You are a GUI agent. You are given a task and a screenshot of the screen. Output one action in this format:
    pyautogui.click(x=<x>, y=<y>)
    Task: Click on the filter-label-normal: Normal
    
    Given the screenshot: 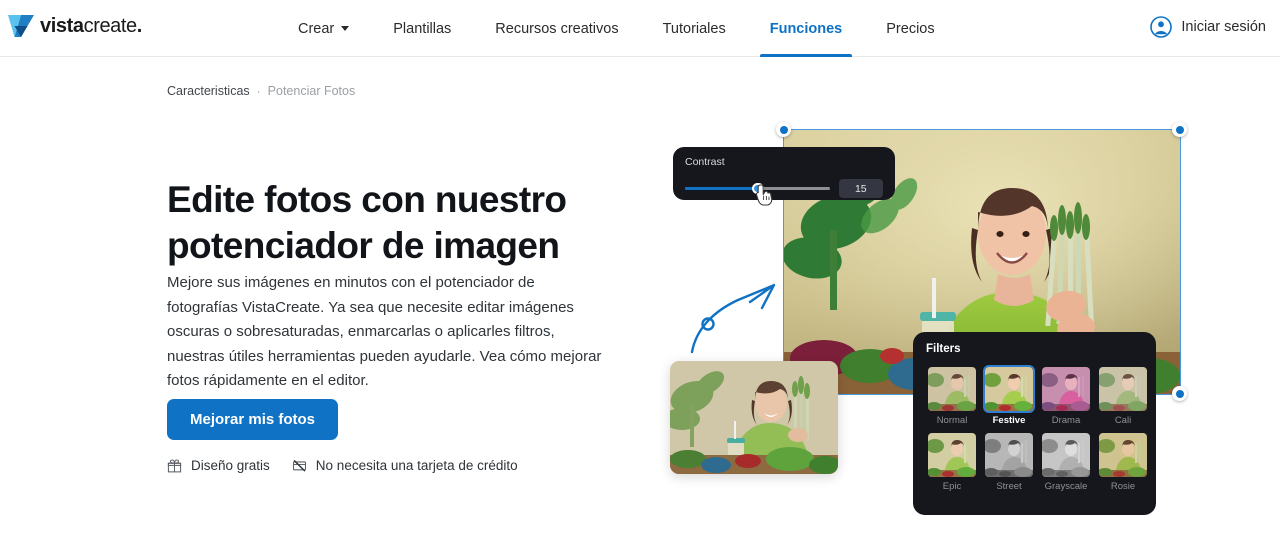 What is the action you would take?
    pyautogui.click(x=952, y=420)
    